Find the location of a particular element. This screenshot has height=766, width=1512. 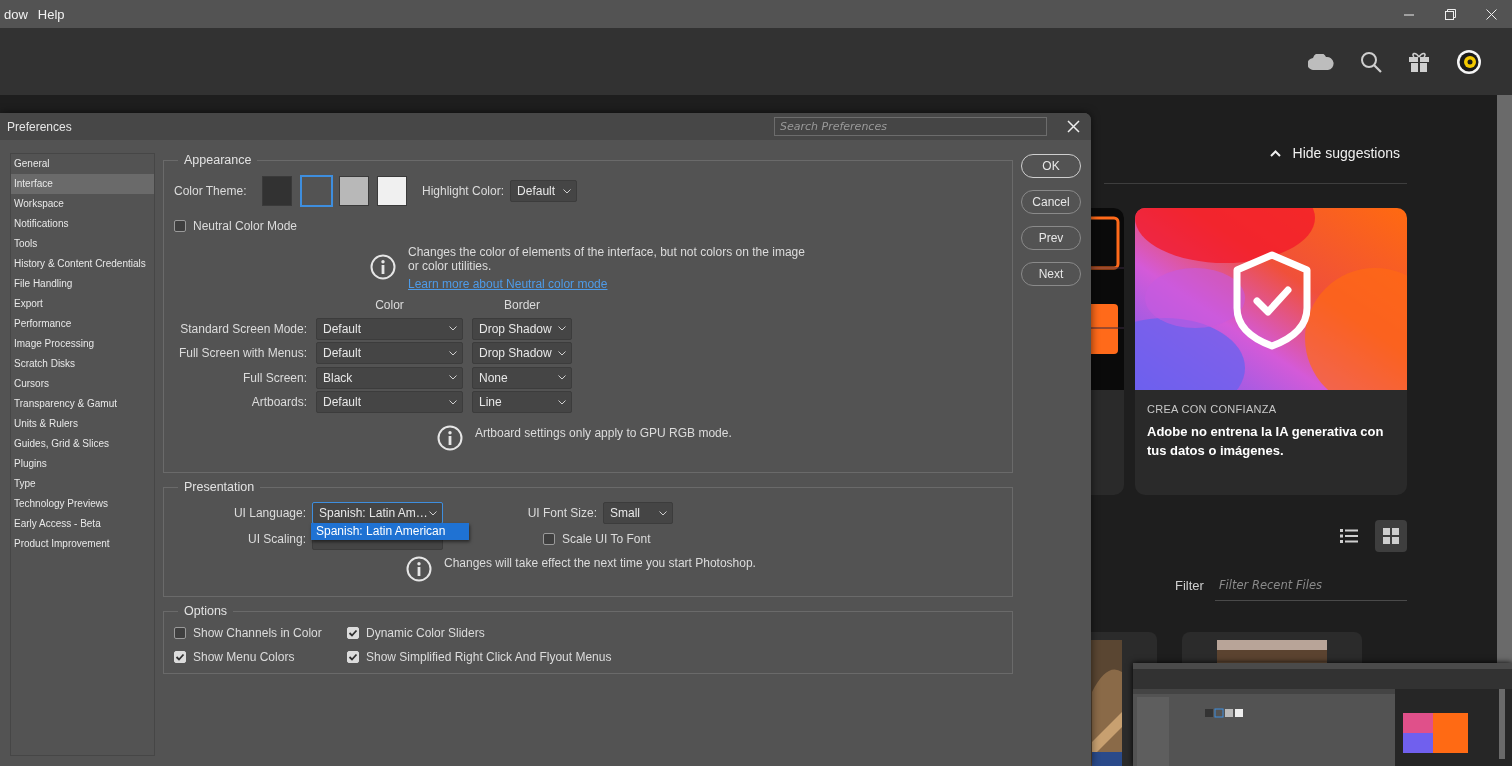

field-label: UI Language: is located at coordinates (269, 513).